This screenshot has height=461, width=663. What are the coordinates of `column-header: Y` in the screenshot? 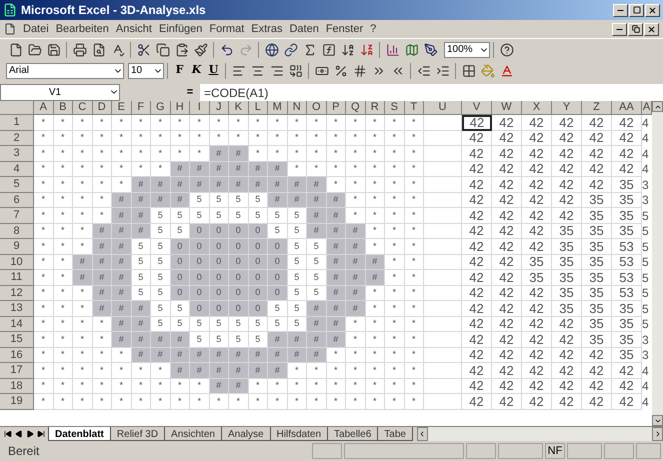 It's located at (567, 108).